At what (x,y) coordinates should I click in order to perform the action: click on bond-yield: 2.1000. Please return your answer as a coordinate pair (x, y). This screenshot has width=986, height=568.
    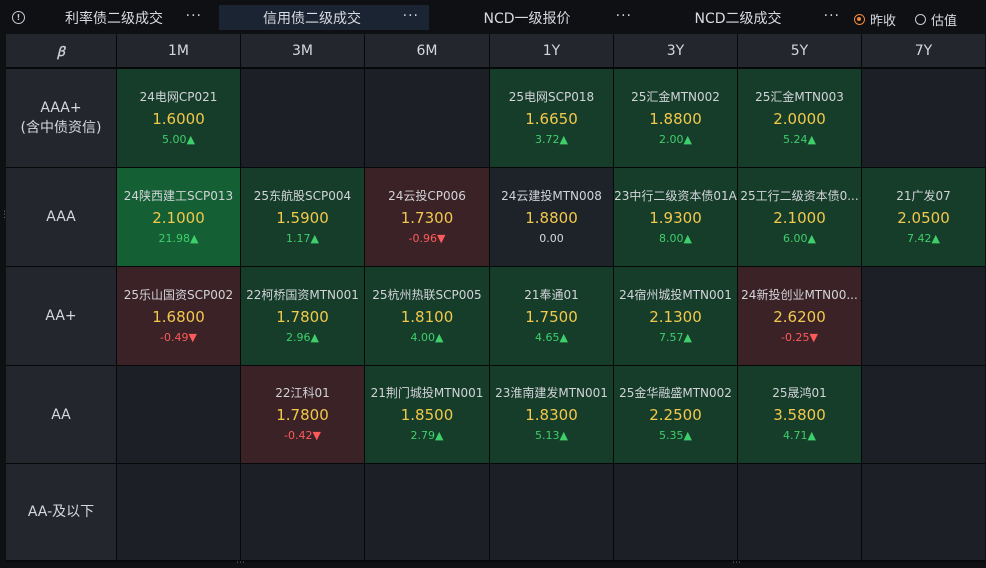
    Looking at the image, I should click on (178, 217).